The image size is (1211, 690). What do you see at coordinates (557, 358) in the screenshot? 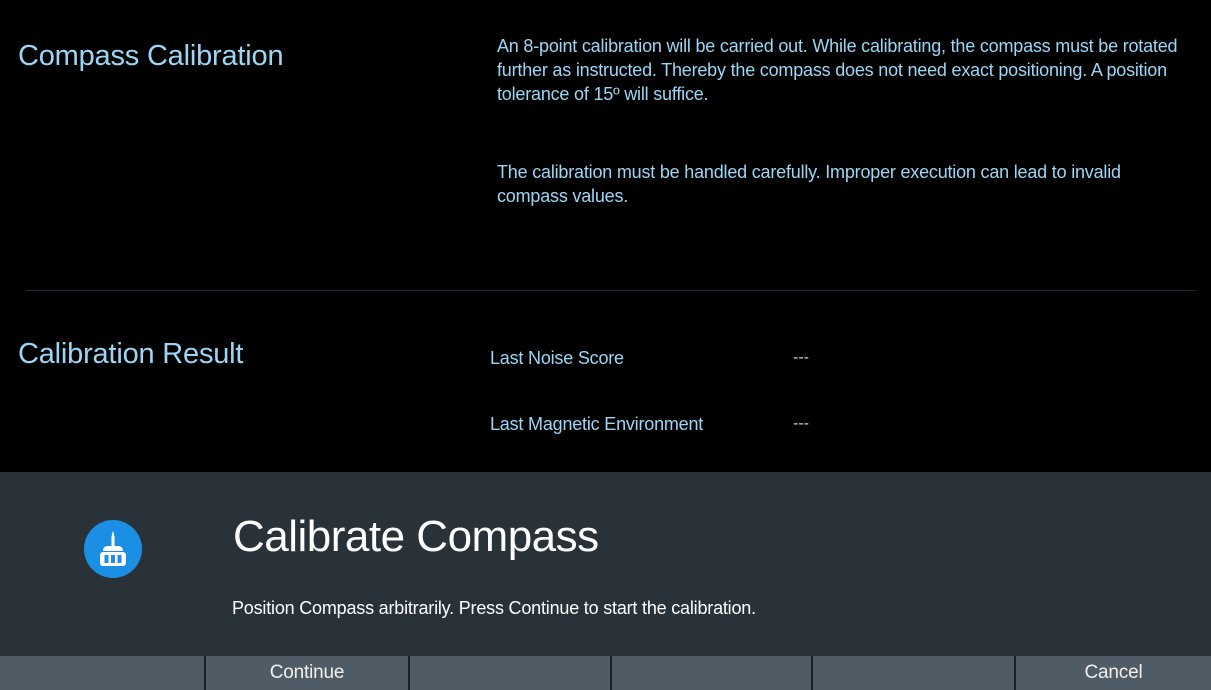
I see `noise-score-label: Last Noise Score` at bounding box center [557, 358].